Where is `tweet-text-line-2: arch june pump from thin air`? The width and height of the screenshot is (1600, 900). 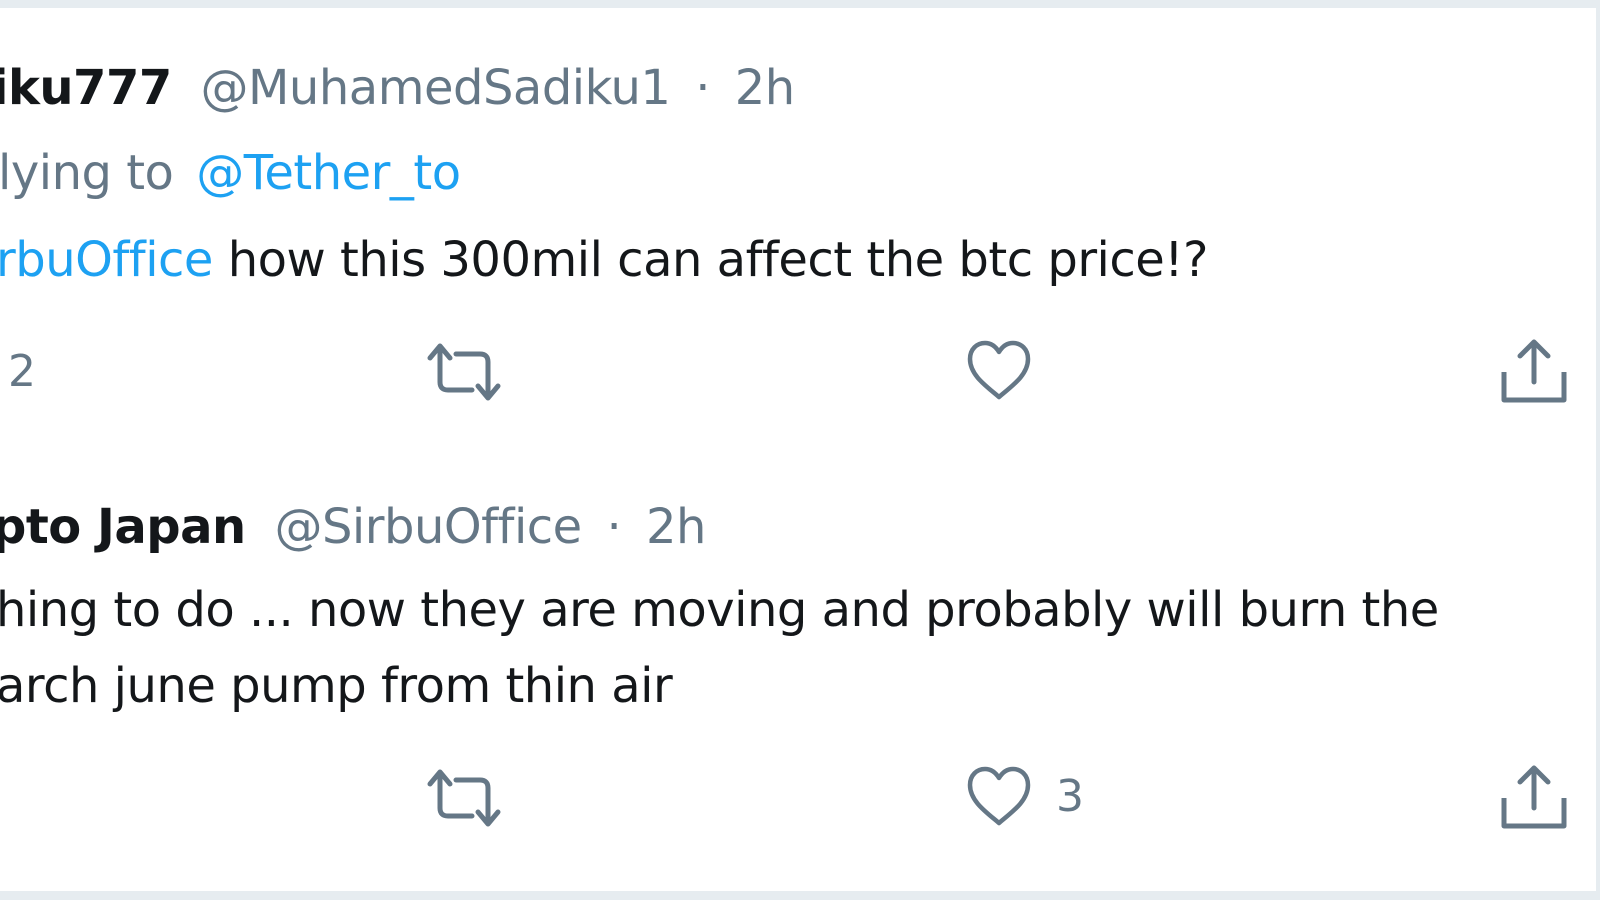 tweet-text-line-2: arch june pump from thin air is located at coordinates (336, 686).